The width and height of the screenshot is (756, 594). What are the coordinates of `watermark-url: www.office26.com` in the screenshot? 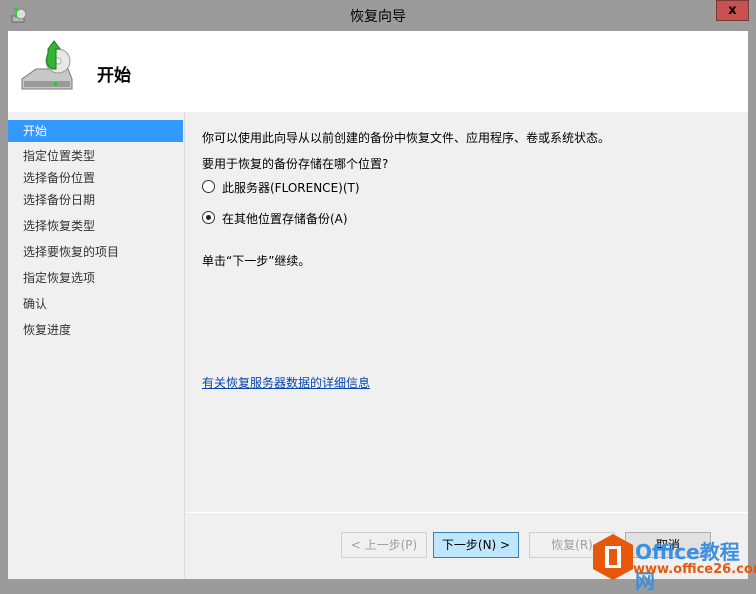 It's located at (694, 569).